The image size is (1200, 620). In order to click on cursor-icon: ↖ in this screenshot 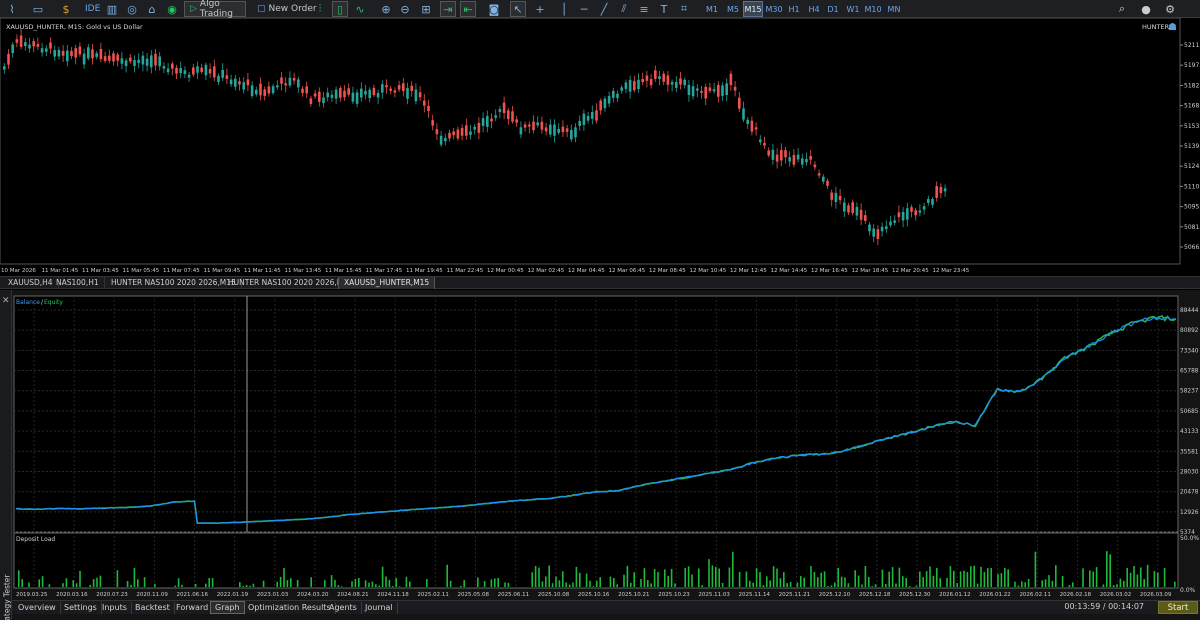, I will do `click(518, 9)`.